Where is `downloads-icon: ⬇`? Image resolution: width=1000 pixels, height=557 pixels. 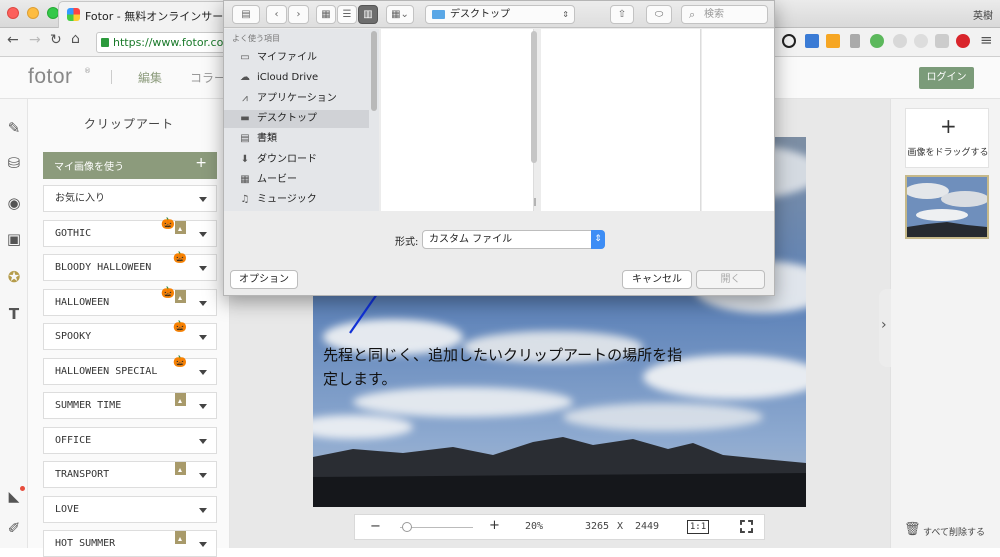
downloads-icon: ⬇ is located at coordinates (245, 159).